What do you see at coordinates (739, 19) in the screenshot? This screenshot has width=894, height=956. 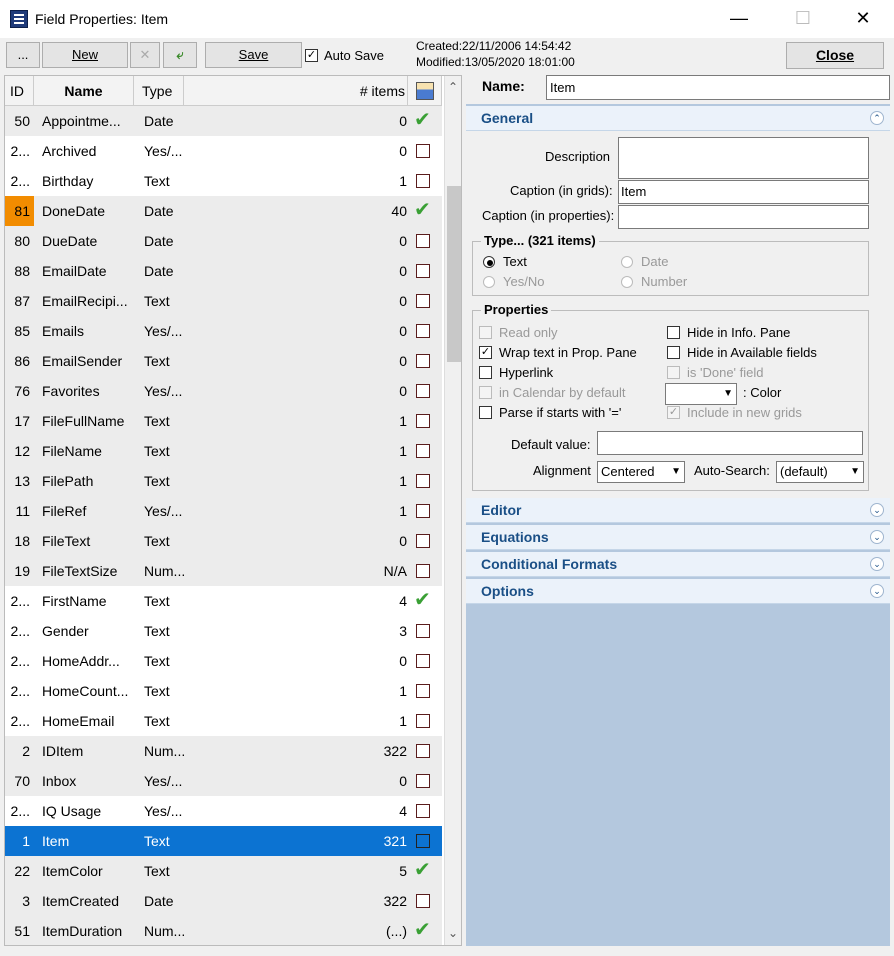 I see `minimize-icon: —` at bounding box center [739, 19].